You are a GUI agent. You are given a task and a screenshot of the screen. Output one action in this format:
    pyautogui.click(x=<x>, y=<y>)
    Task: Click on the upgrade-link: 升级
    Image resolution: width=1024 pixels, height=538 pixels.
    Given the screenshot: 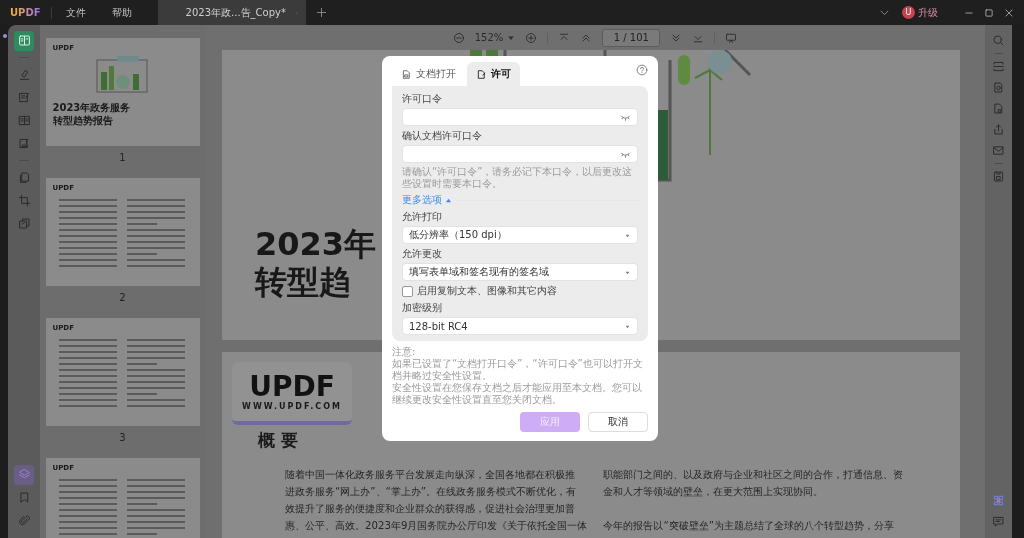 What is the action you would take?
    pyautogui.click(x=928, y=12)
    